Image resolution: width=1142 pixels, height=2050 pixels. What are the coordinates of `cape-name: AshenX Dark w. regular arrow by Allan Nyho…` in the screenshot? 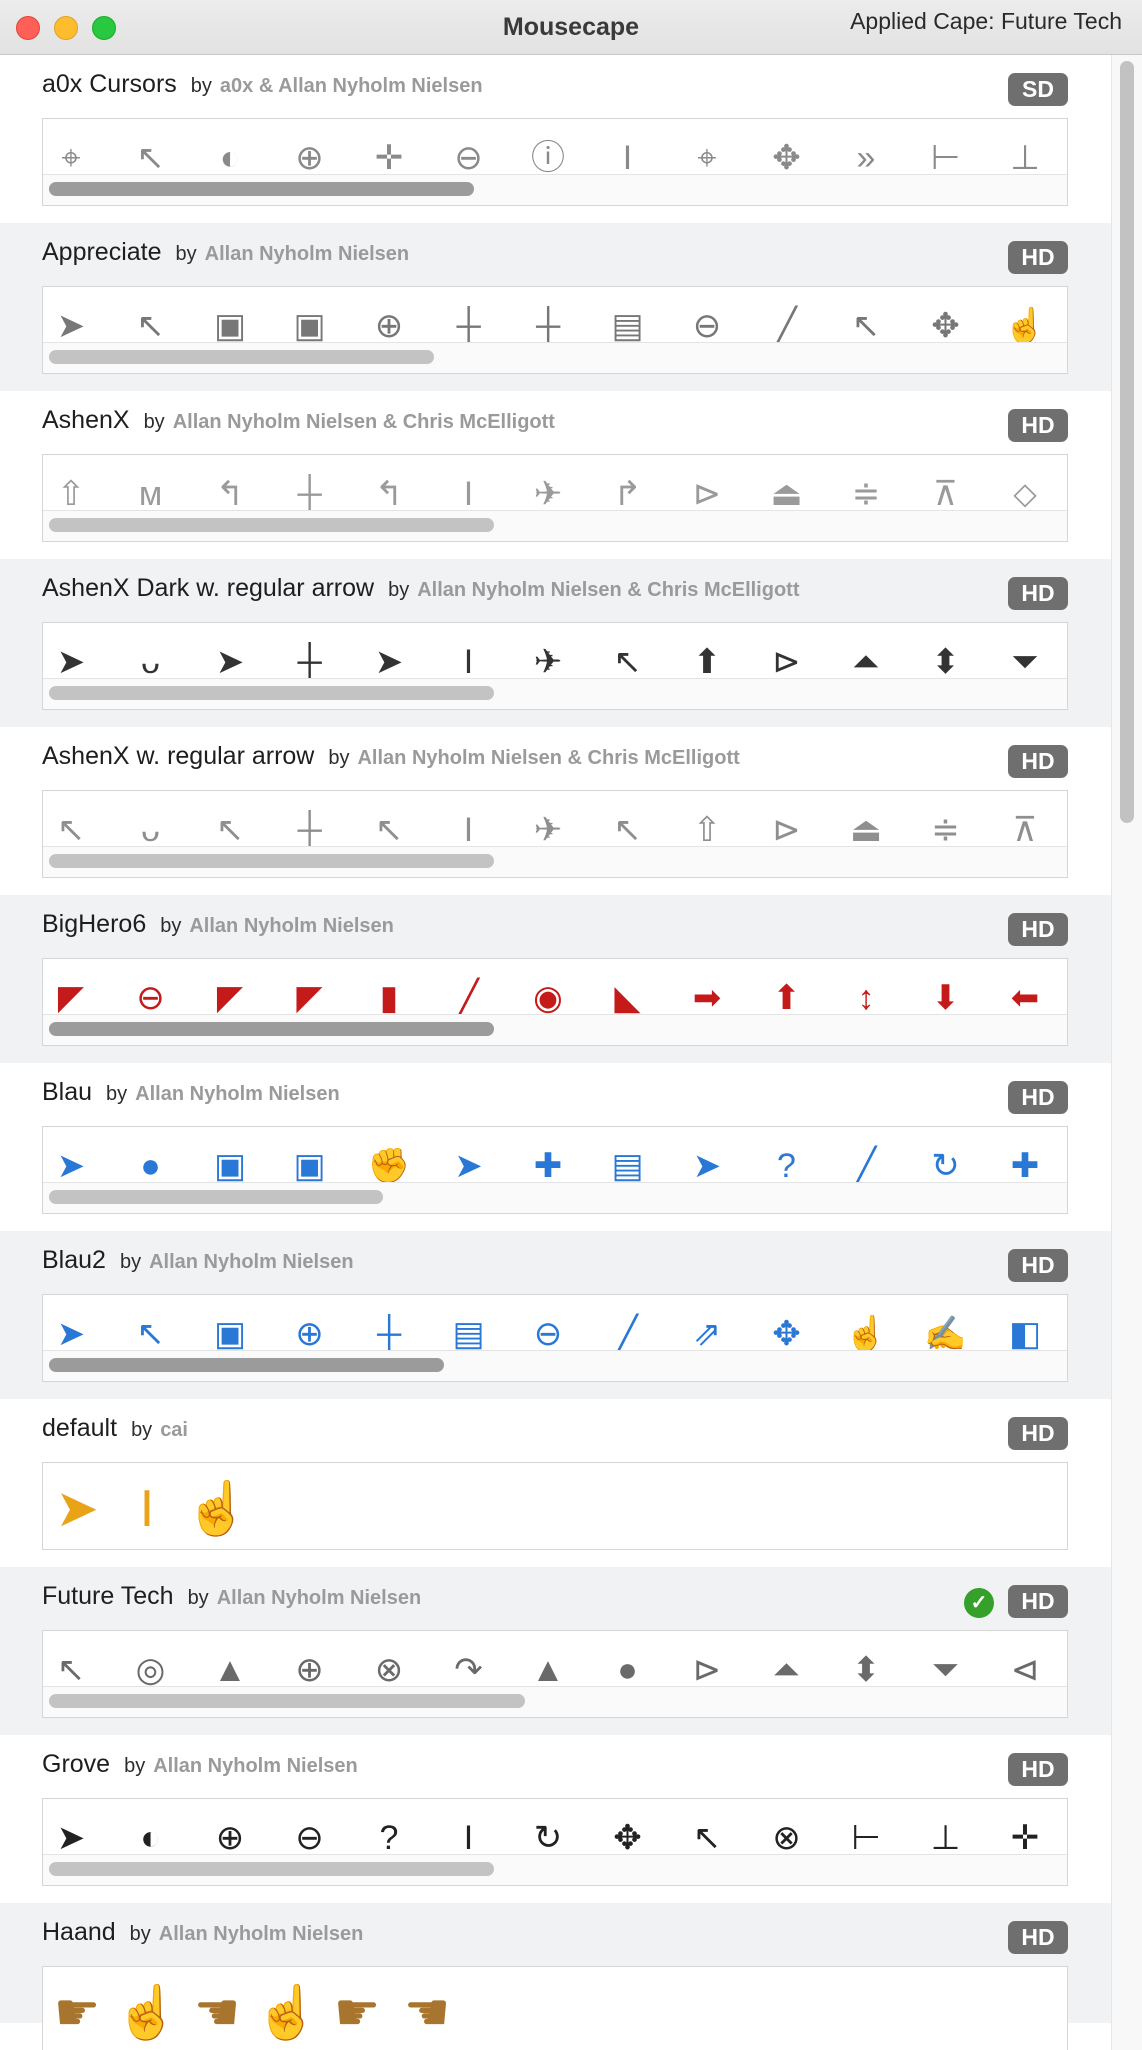 It's located at (421, 588).